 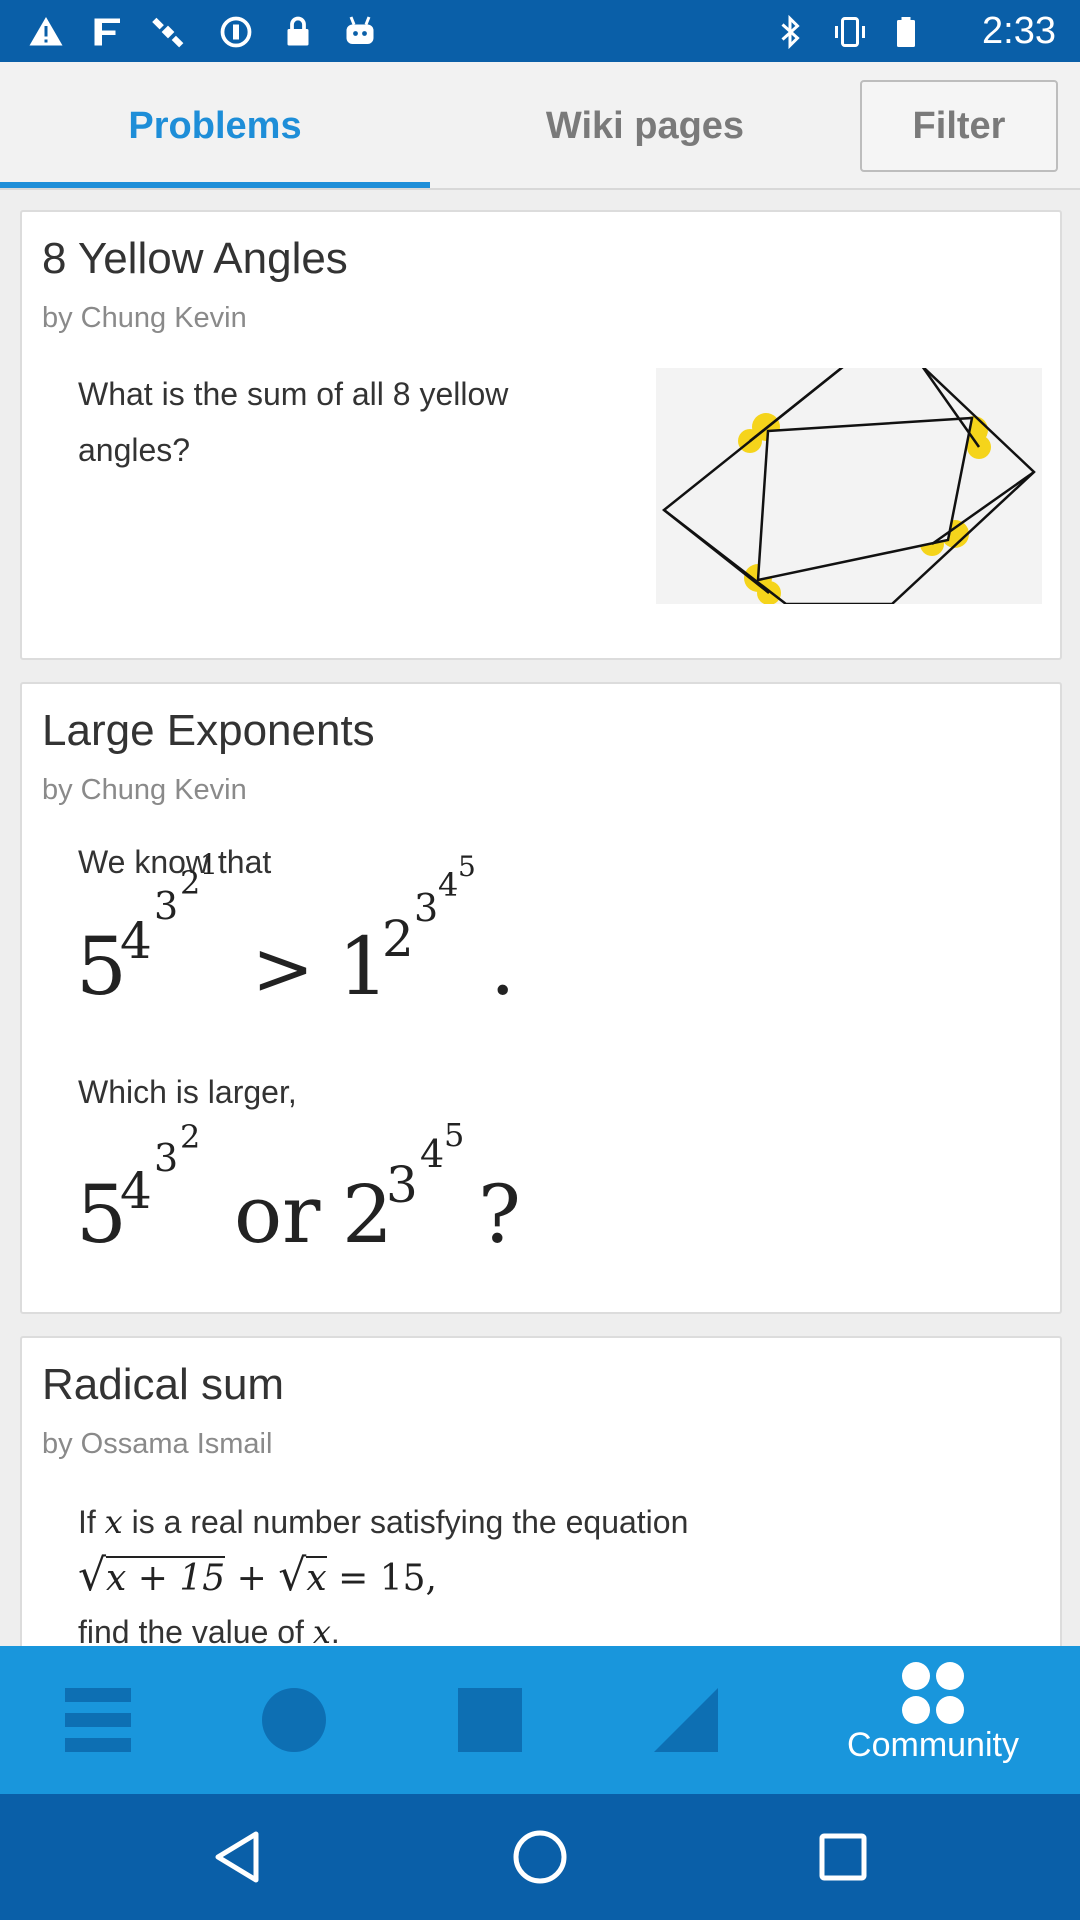 I want to click on equation-1: 5 4 3 2 1 > 1 2 3 4 5 ., so click(x=296, y=930).